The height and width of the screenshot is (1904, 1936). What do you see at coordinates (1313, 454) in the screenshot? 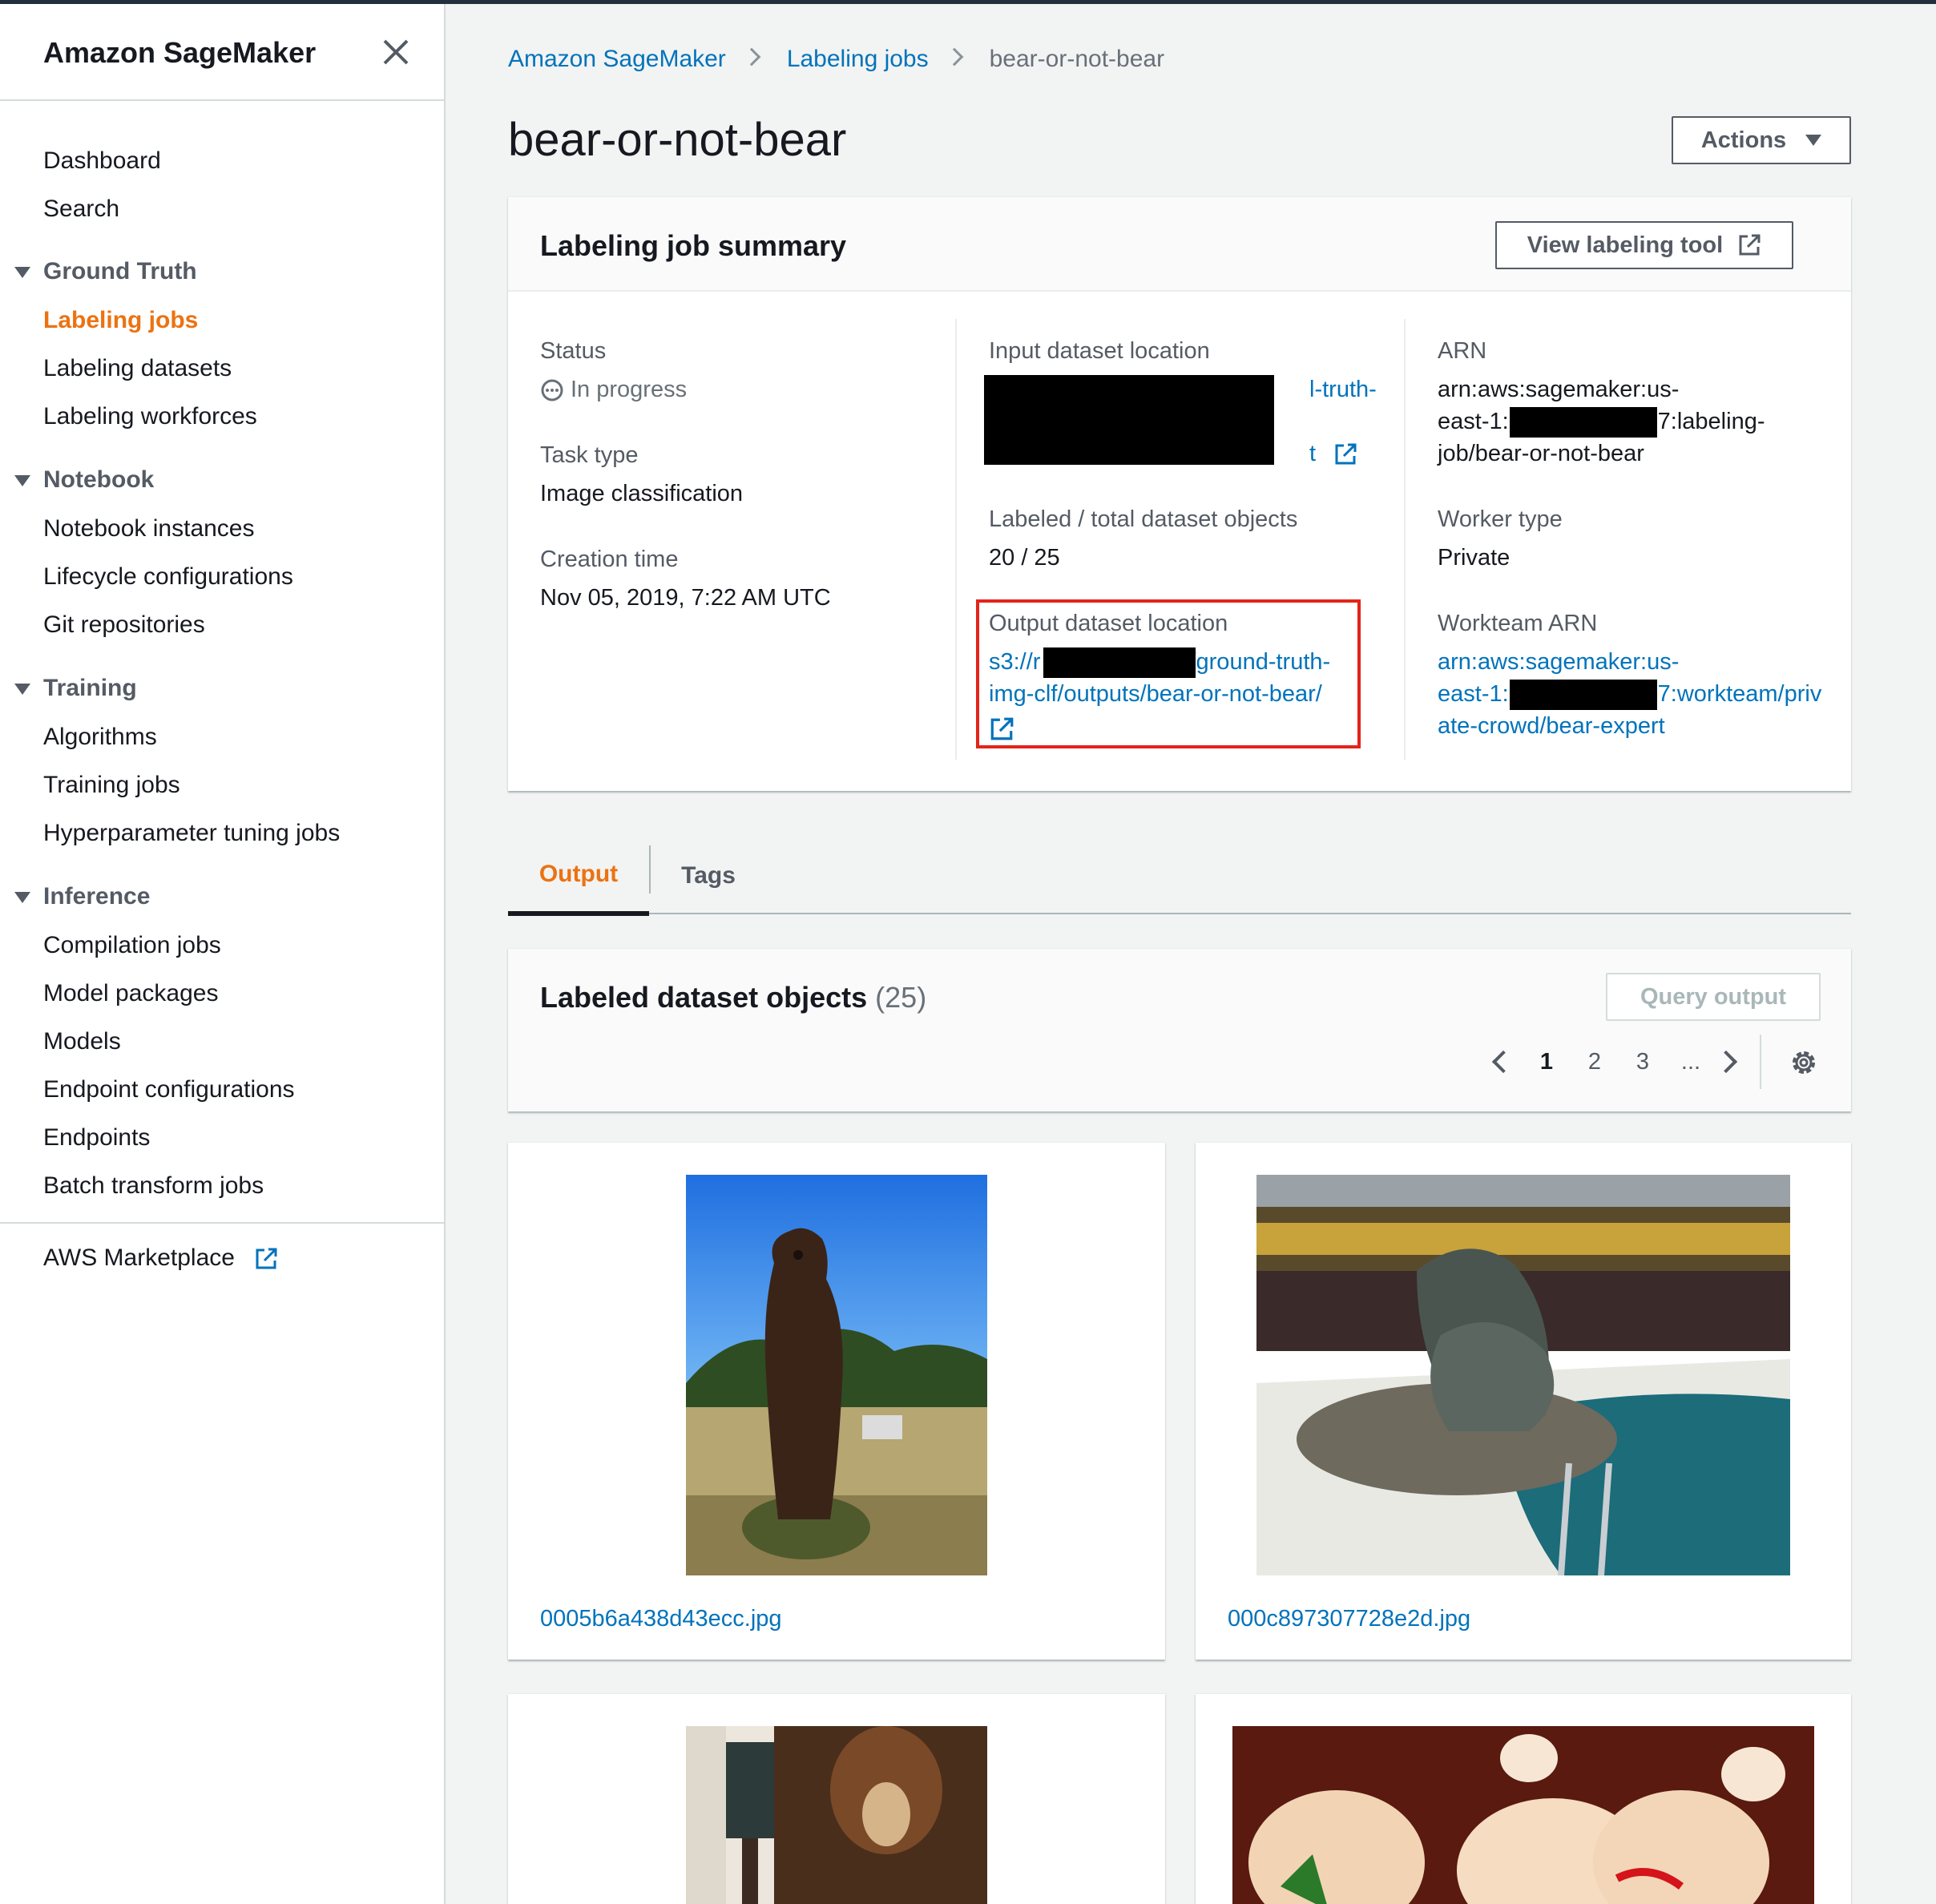
I see `input-location-link-text: t` at bounding box center [1313, 454].